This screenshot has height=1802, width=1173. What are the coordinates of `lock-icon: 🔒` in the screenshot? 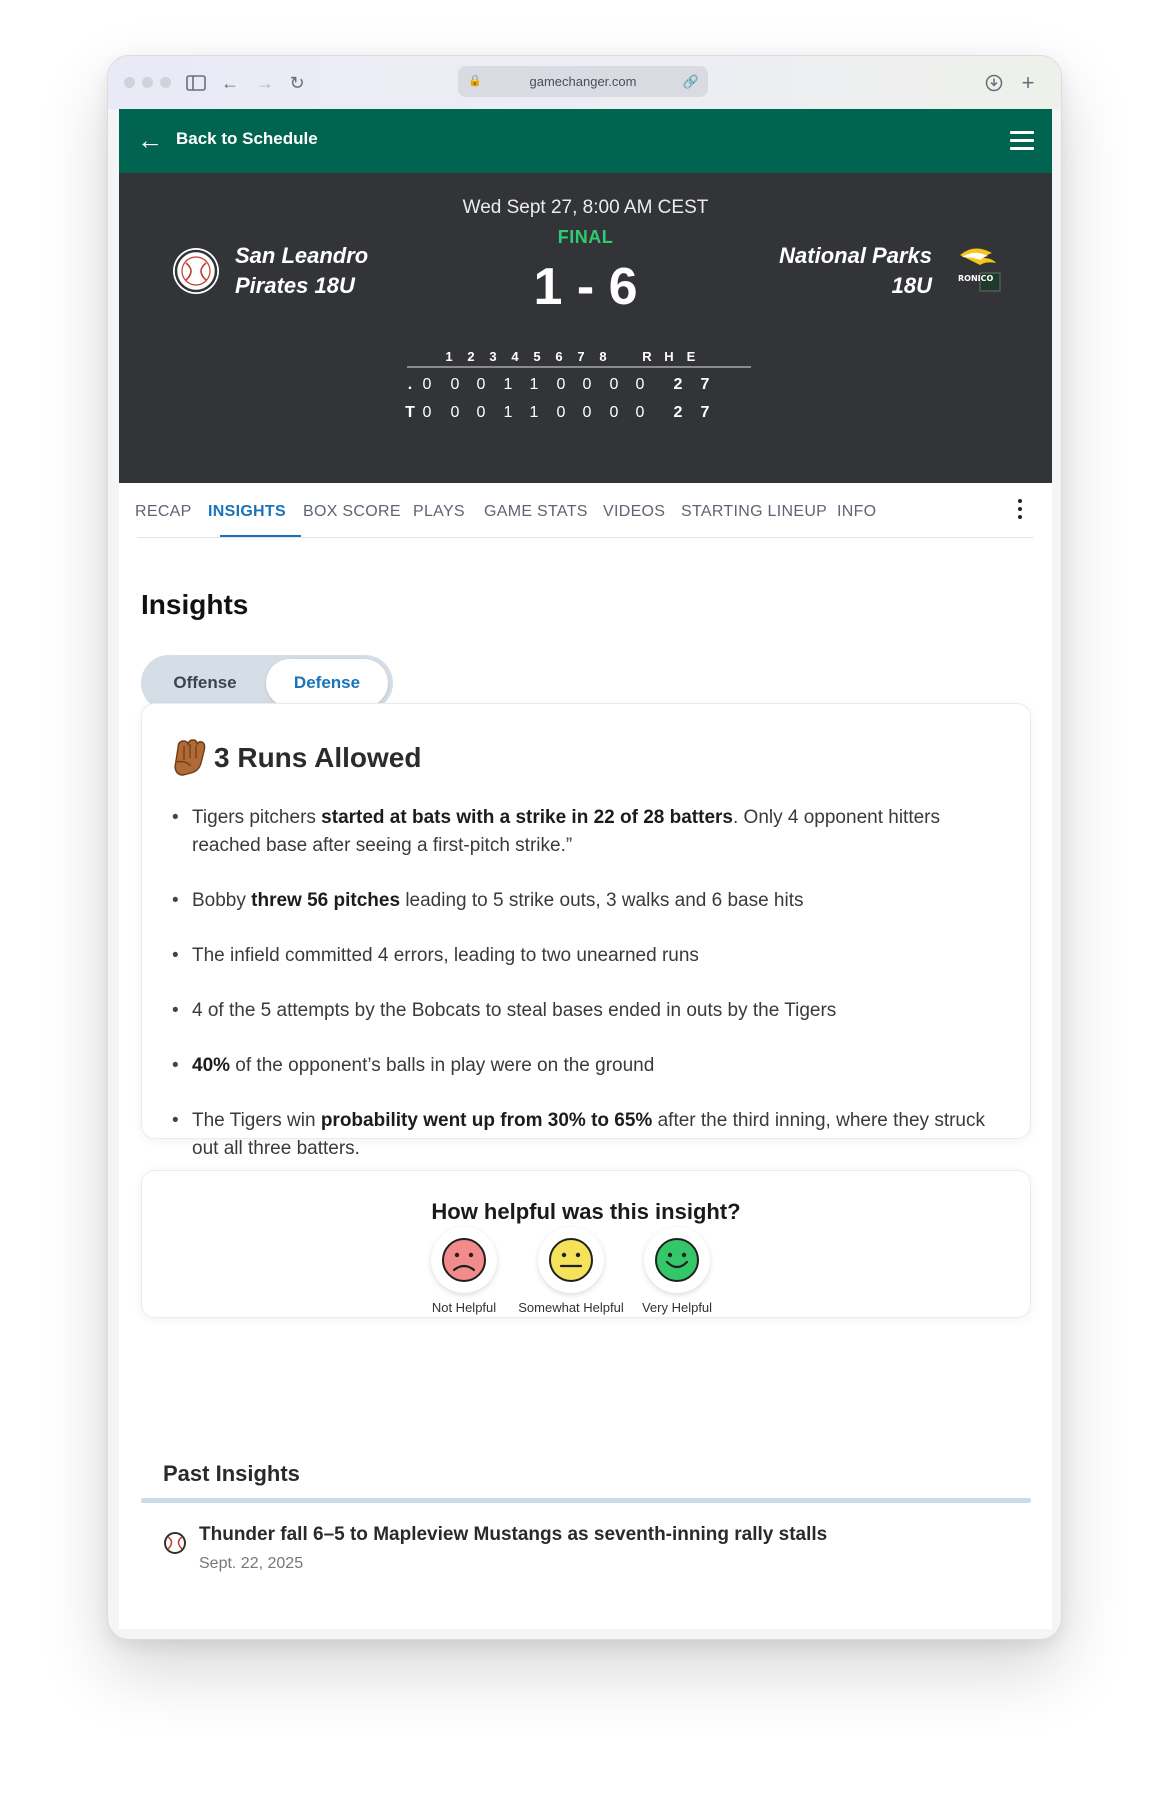 It's located at (475, 81).